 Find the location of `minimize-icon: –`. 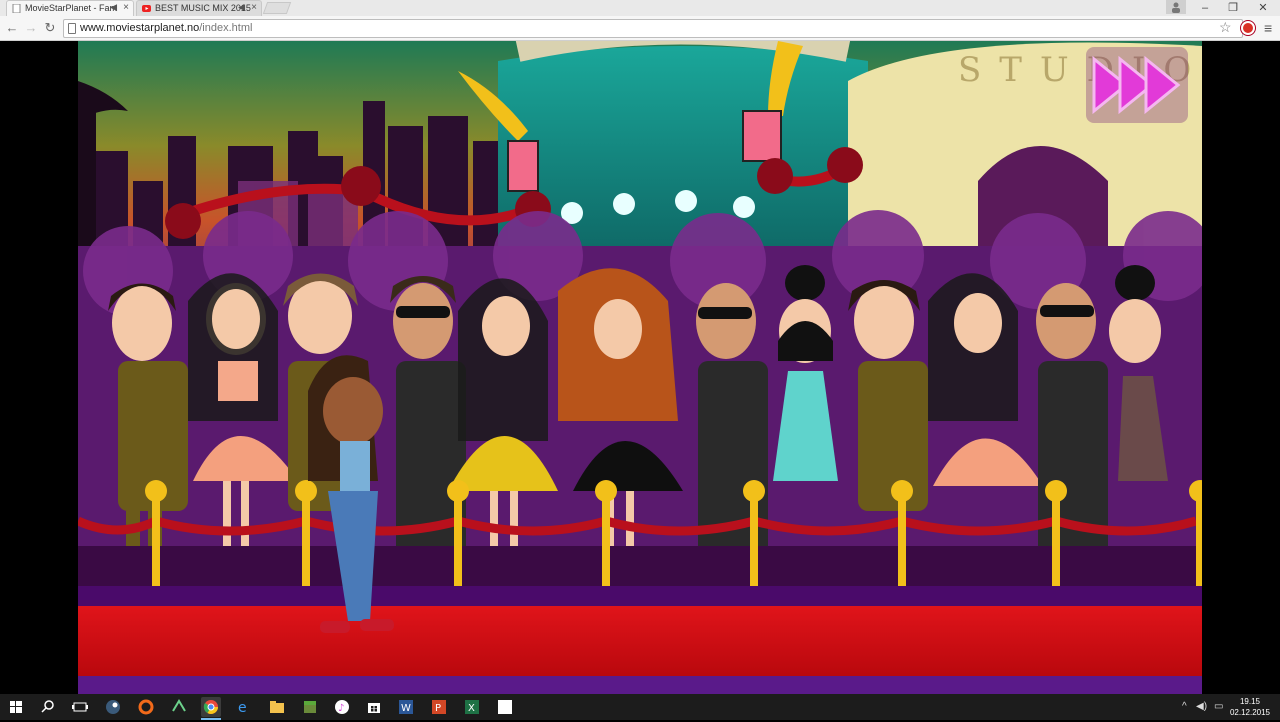

minimize-icon: – is located at coordinates (1205, 8).